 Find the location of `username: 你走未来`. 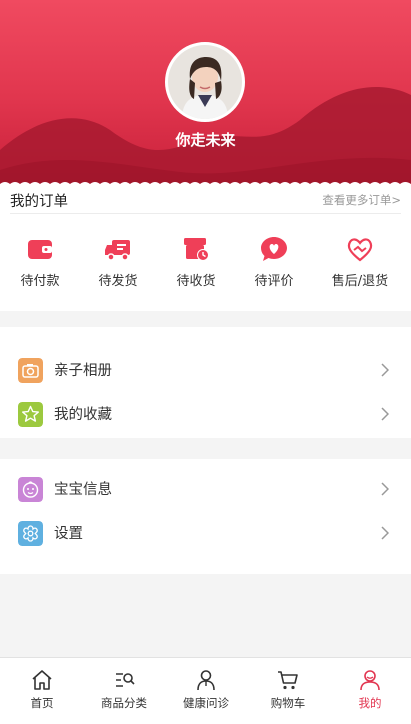

username: 你走未来 is located at coordinates (205, 140).